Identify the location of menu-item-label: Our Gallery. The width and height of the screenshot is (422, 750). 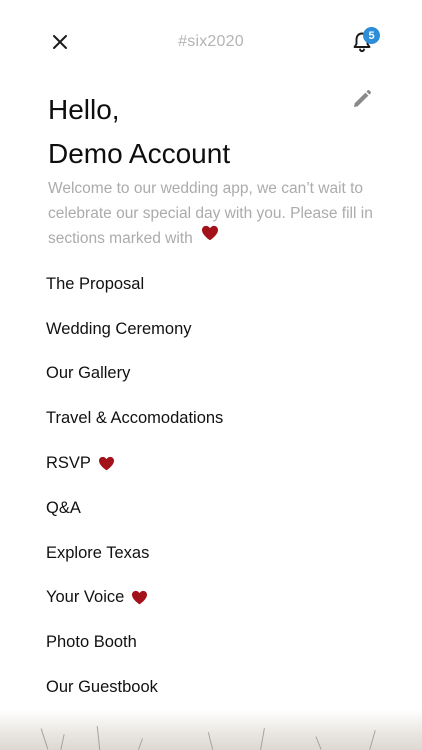
(88, 373).